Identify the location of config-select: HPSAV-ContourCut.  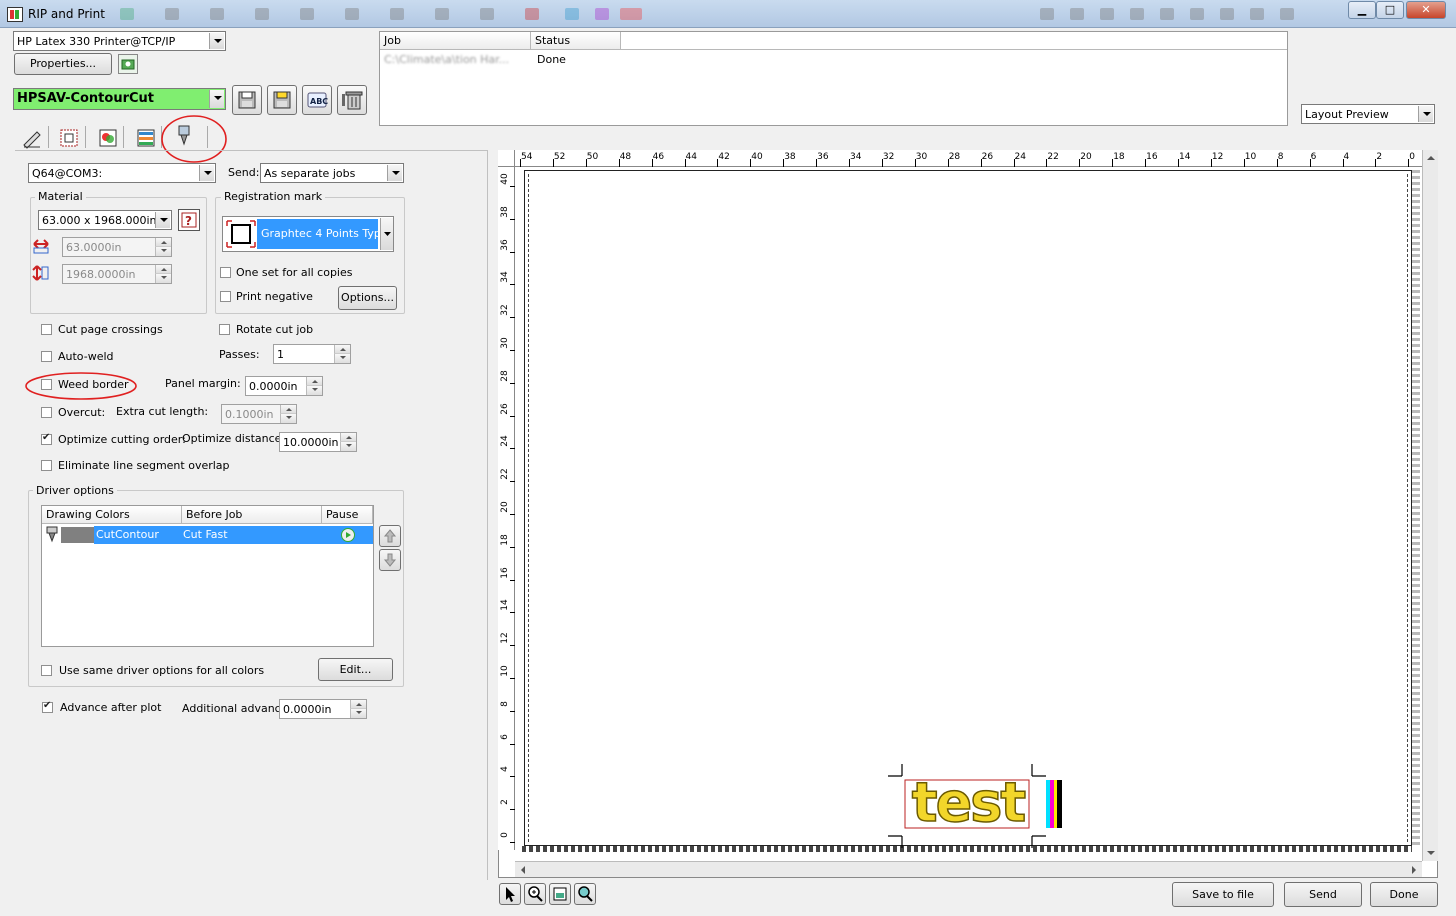
(119, 99).